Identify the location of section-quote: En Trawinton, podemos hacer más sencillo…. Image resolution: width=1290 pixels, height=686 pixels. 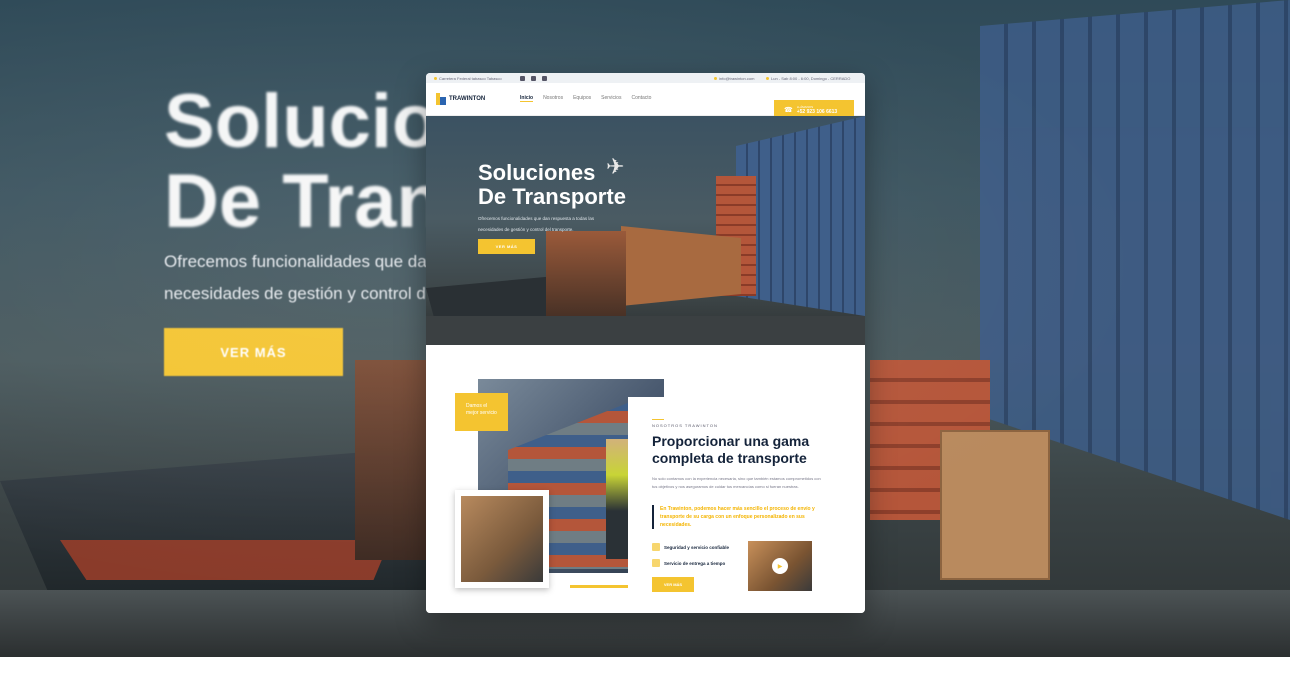
(737, 517).